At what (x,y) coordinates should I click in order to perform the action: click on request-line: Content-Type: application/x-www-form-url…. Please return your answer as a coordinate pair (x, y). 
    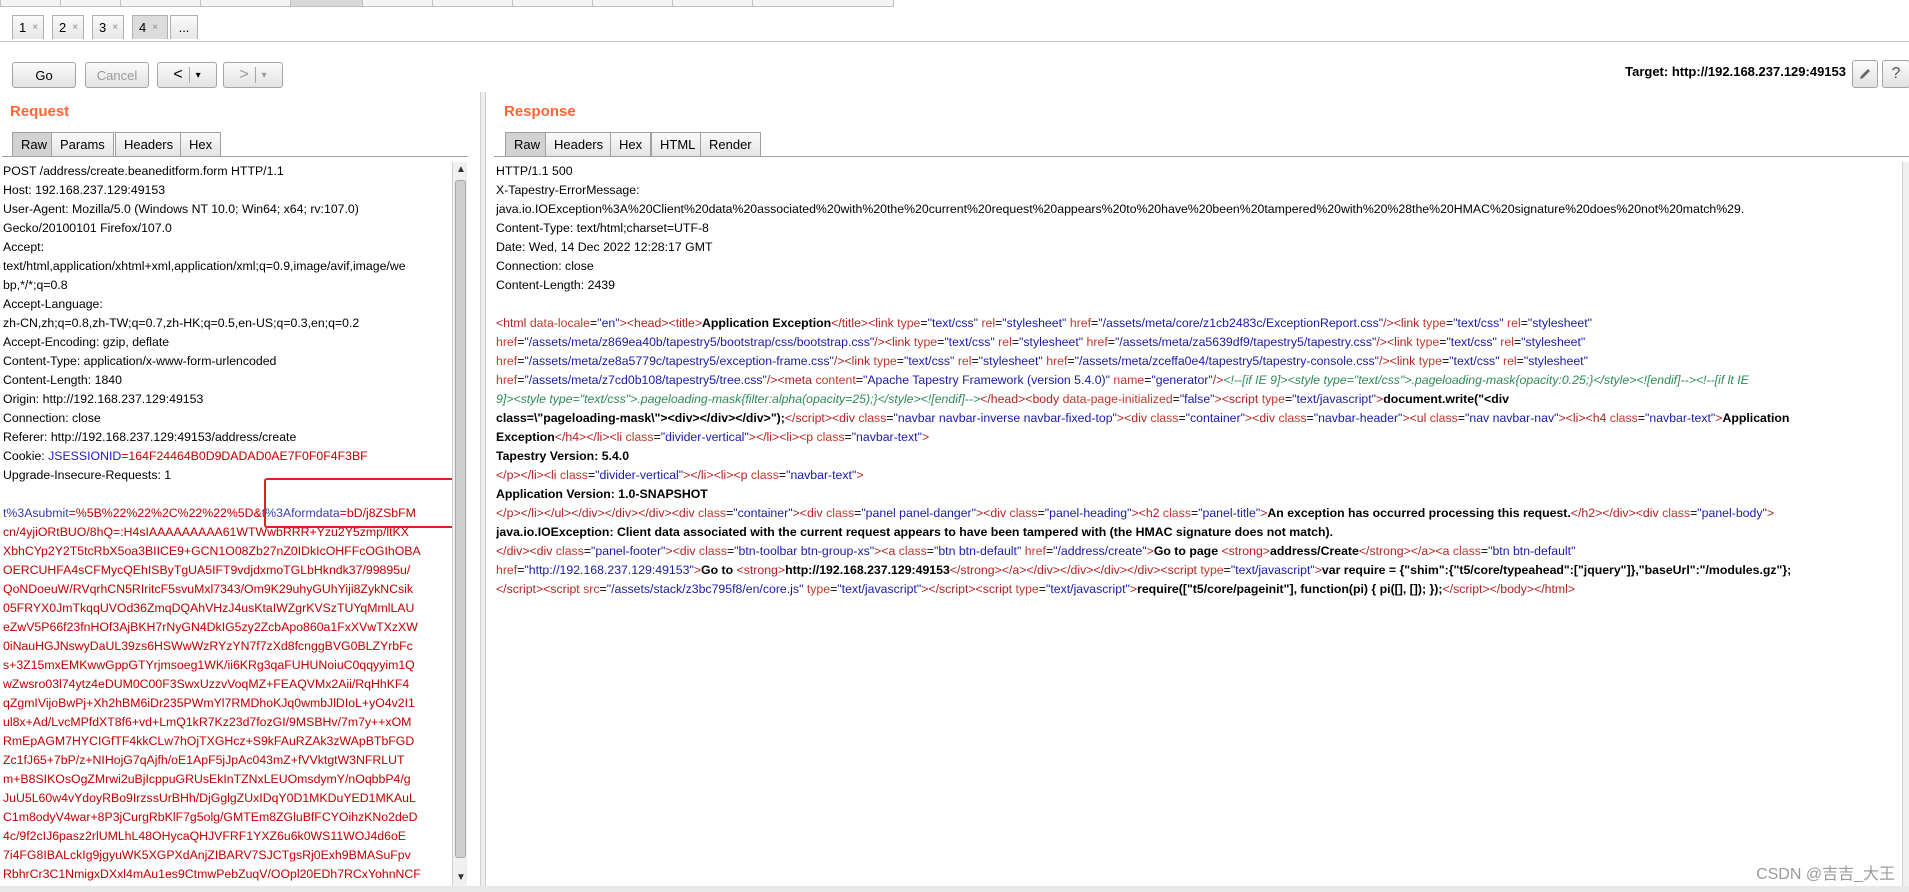
    Looking at the image, I should click on (140, 361).